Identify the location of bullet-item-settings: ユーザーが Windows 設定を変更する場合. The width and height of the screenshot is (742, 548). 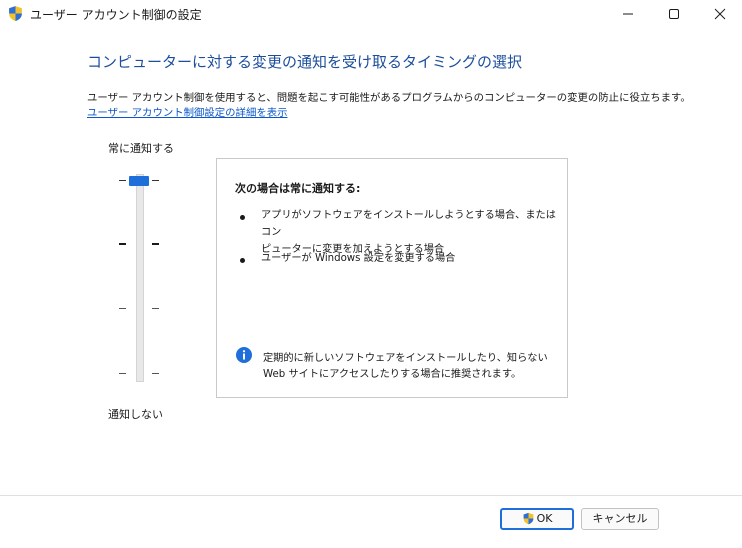
(358, 258).